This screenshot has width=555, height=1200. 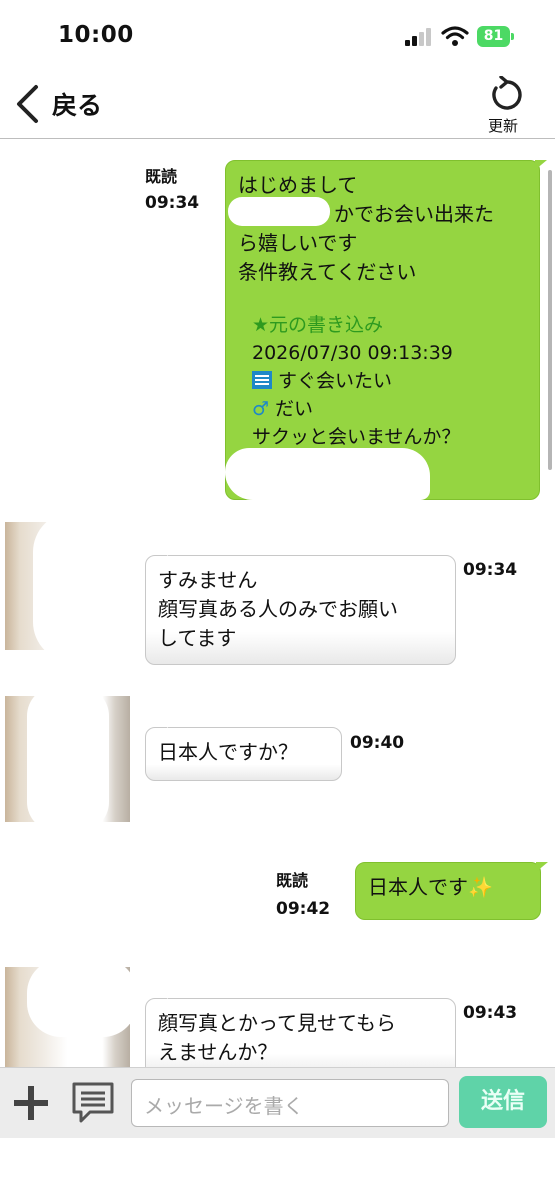 What do you see at coordinates (490, 1013) in the screenshot?
I see `message-time: 09:43` at bounding box center [490, 1013].